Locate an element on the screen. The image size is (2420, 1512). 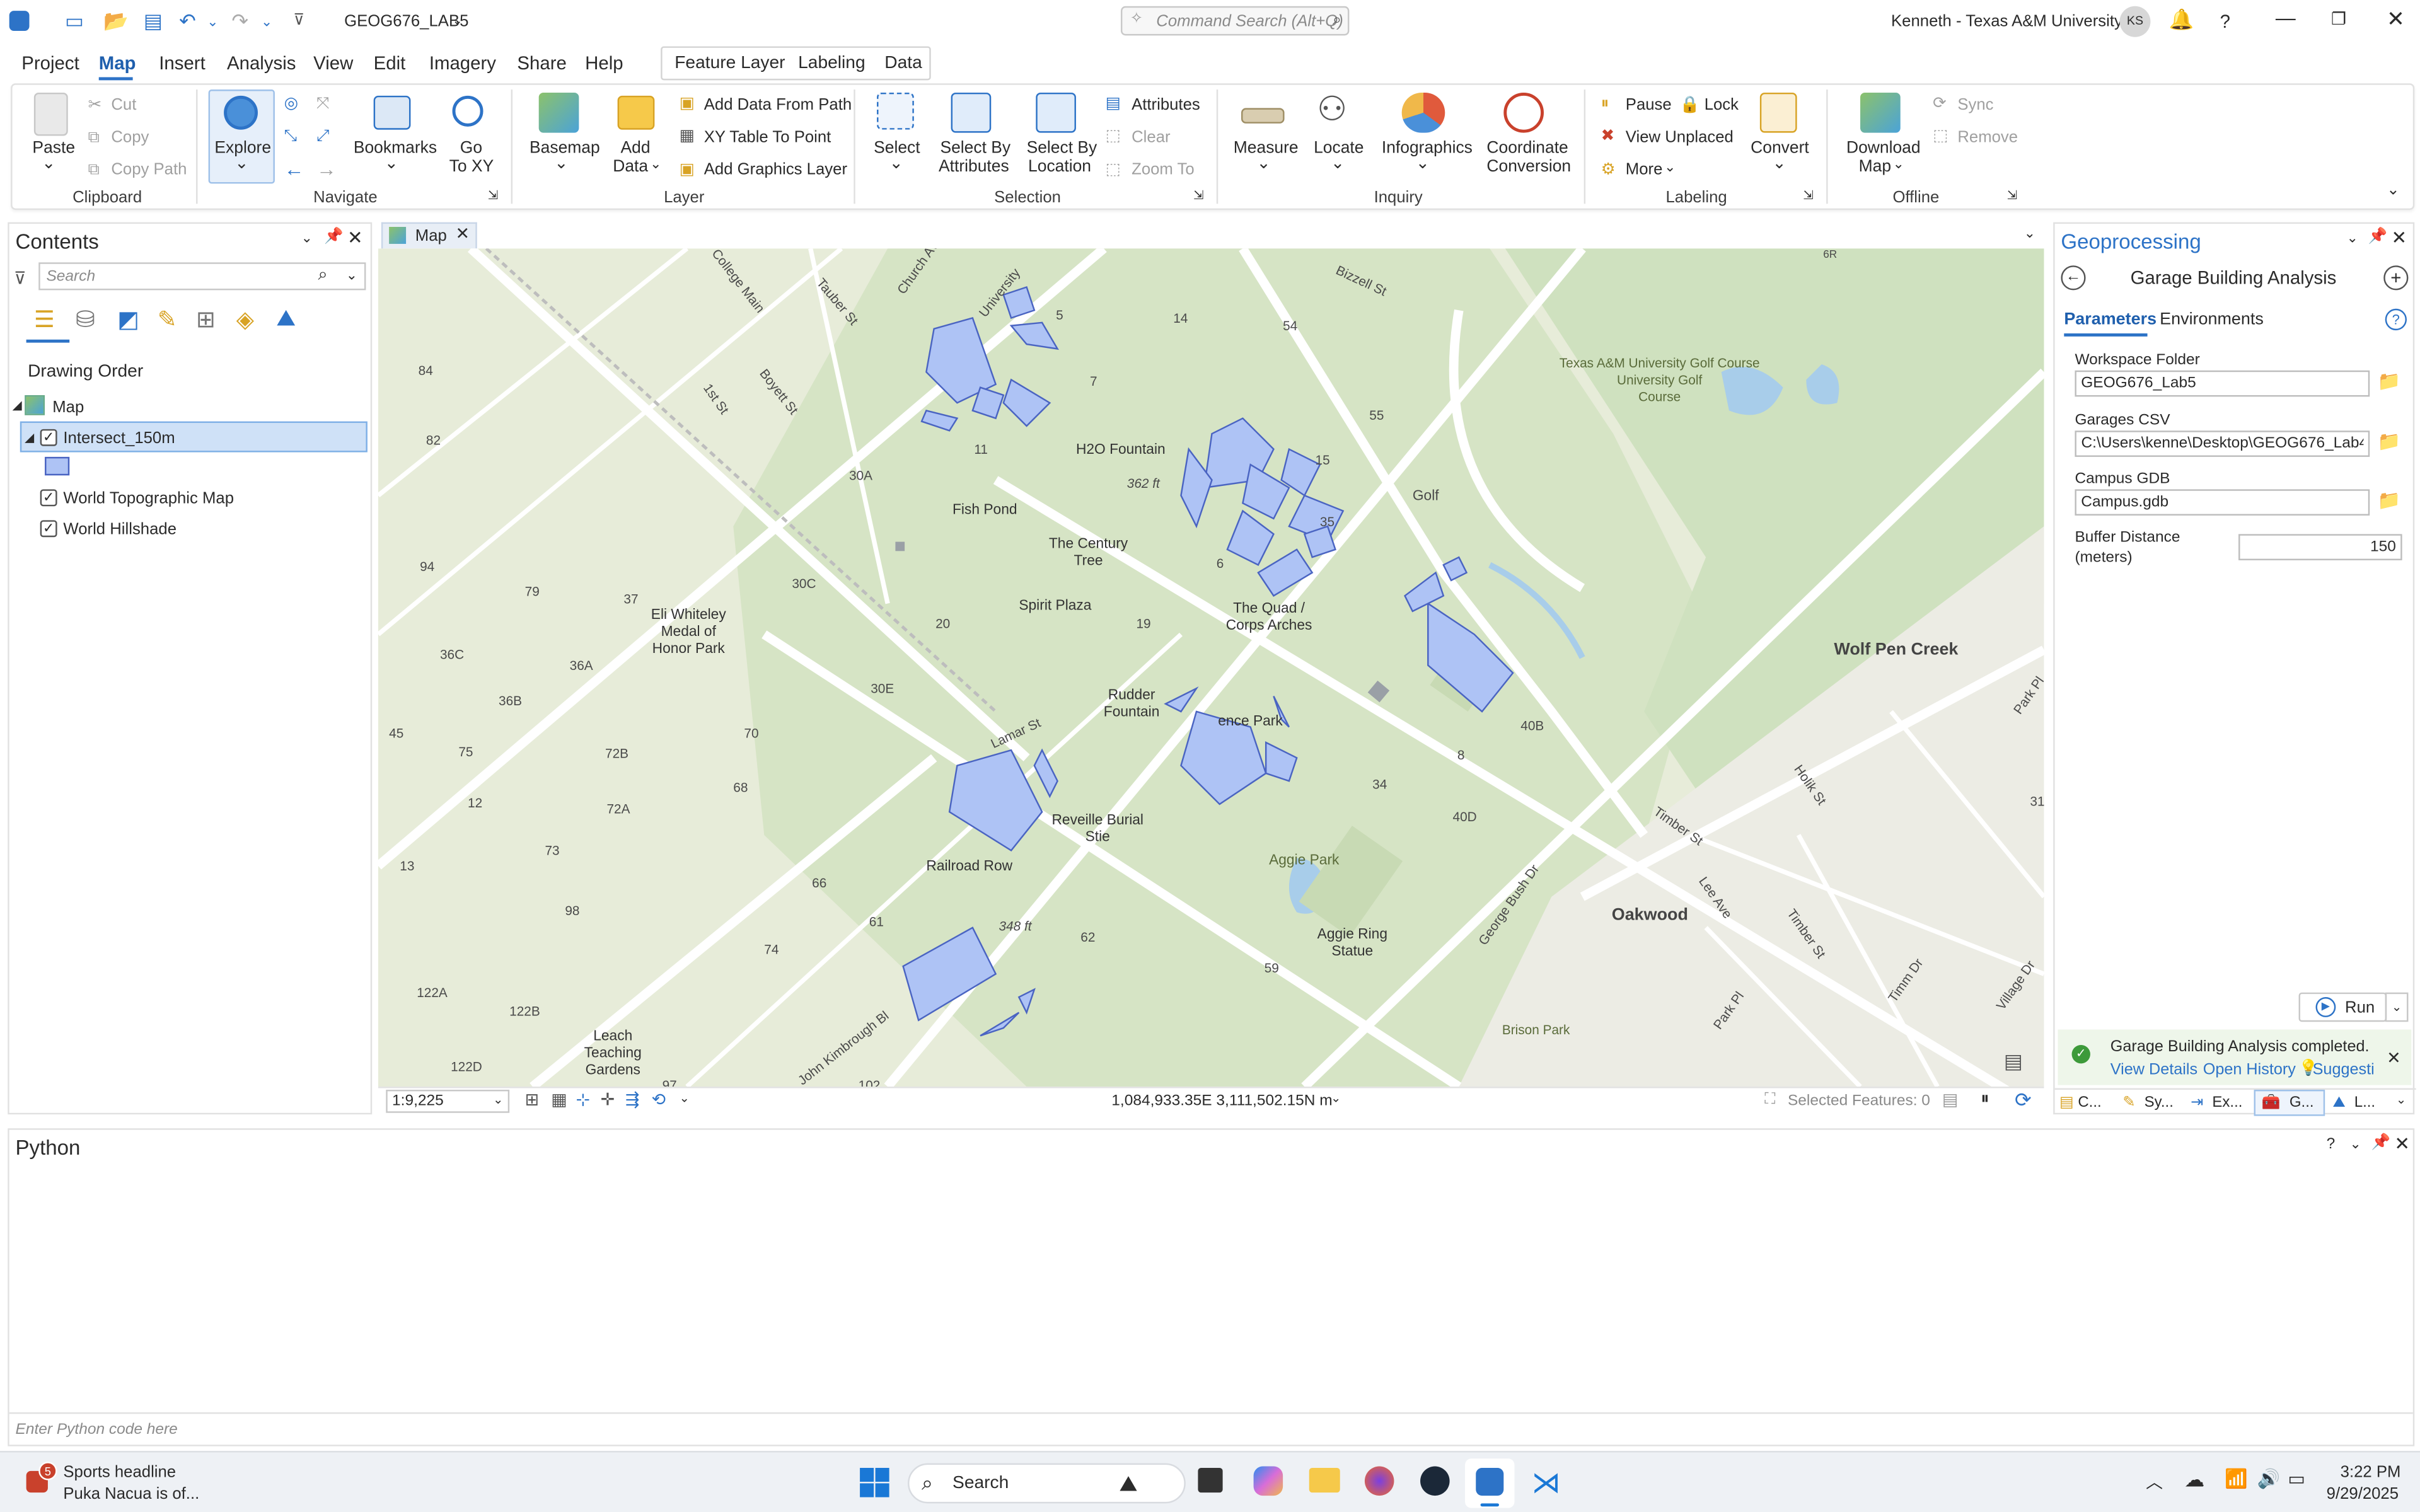
coordinate-conversion-icon is located at coordinates (1523, 112).